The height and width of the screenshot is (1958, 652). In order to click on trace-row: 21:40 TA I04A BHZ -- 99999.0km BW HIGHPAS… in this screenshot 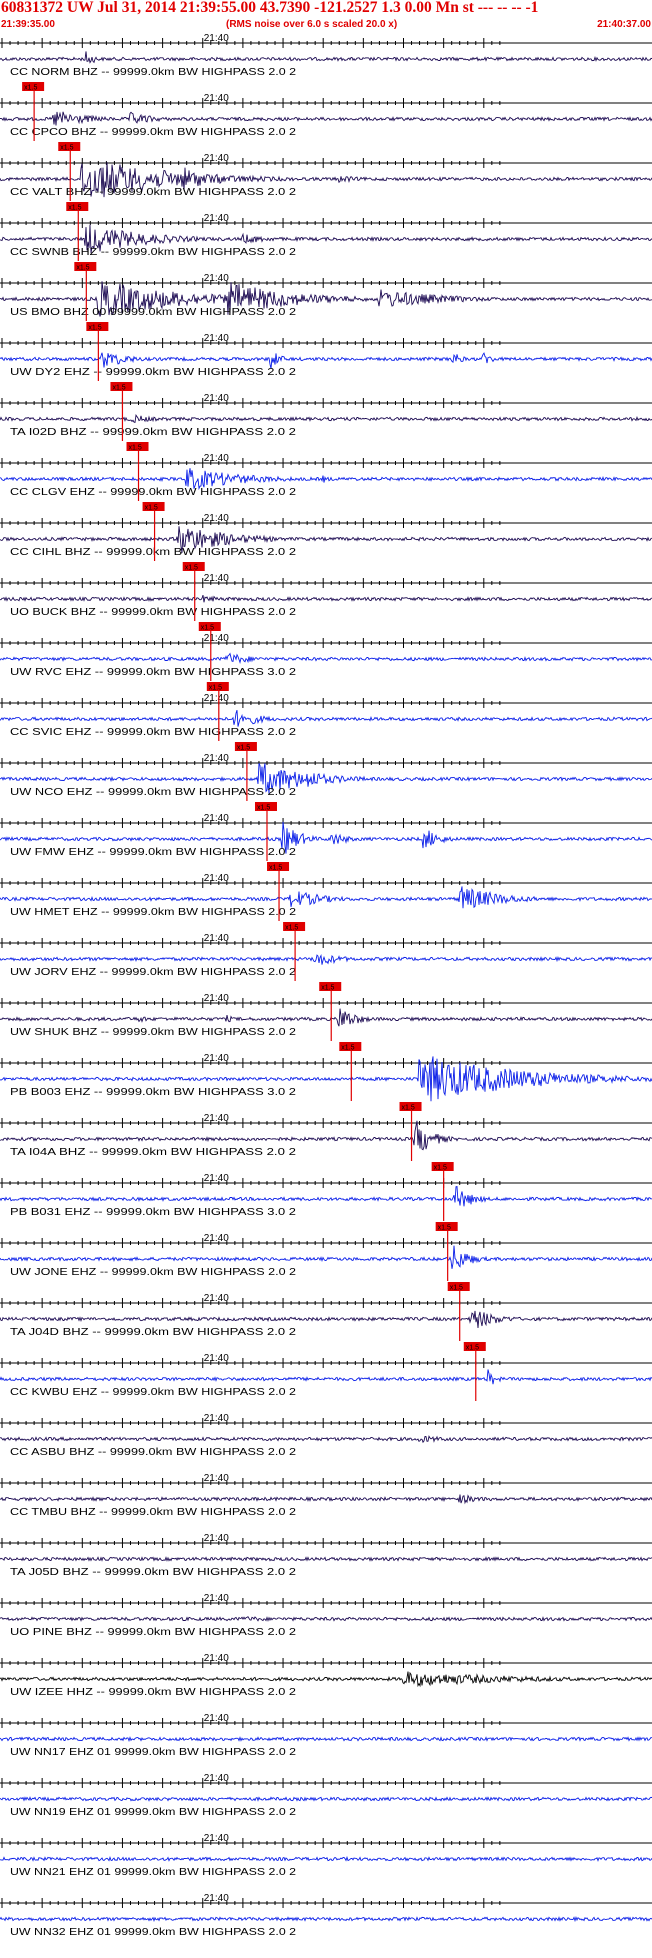, I will do `click(326, 1131)`.